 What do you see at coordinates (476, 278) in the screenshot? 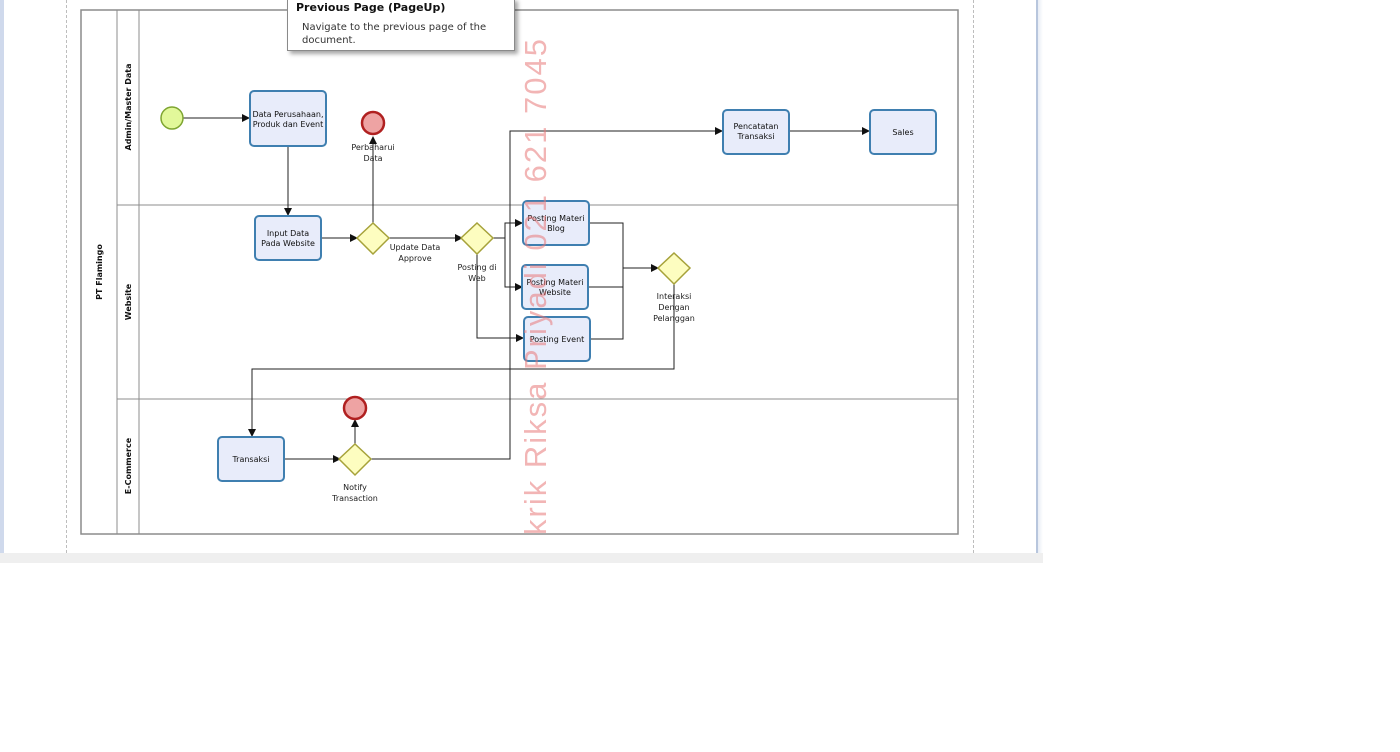
I see `label-posting-web: Web` at bounding box center [476, 278].